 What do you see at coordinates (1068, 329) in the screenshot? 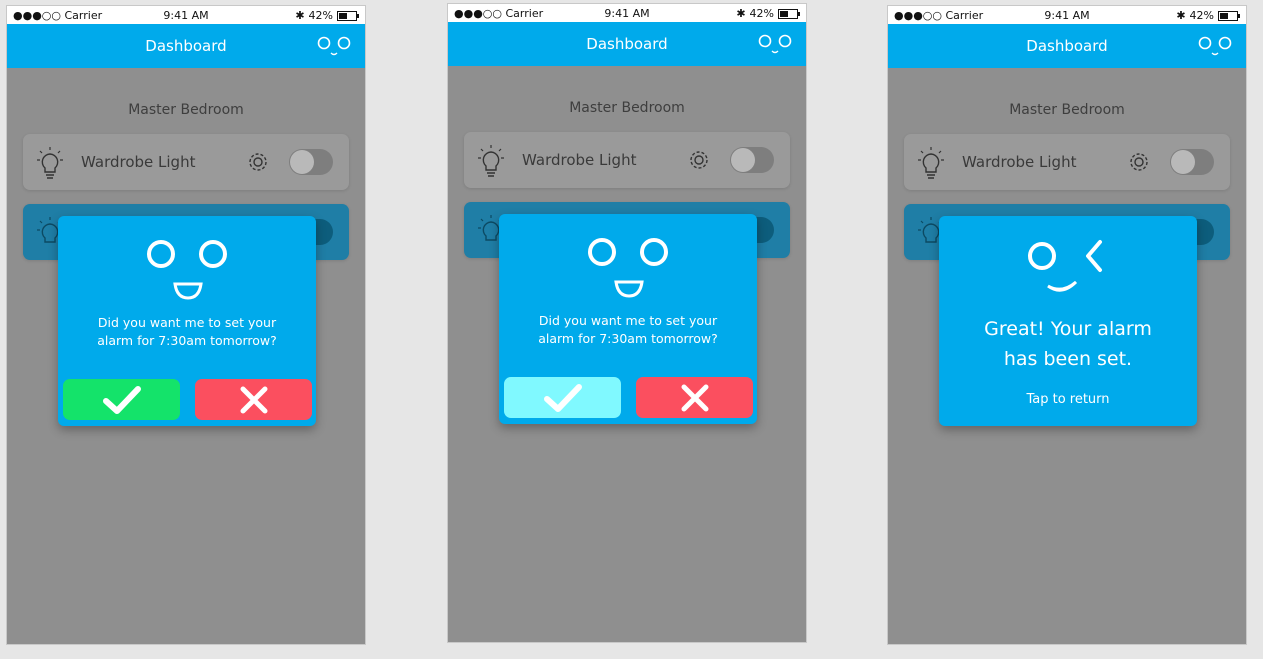
I see `success-line-1: Great! Your alarm` at bounding box center [1068, 329].